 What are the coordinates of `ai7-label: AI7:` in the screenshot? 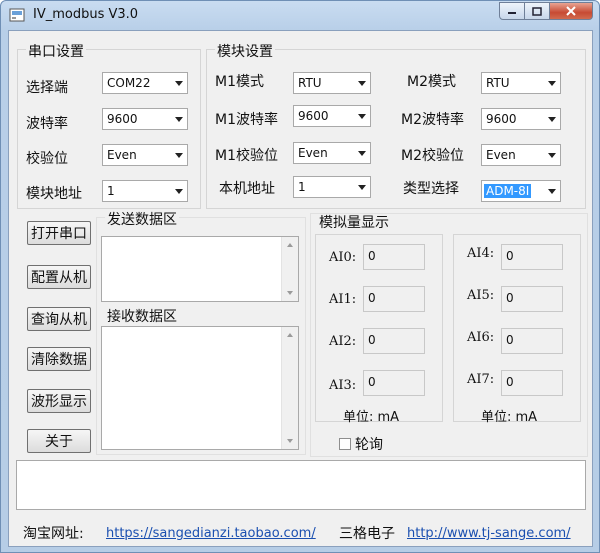 It's located at (481, 379).